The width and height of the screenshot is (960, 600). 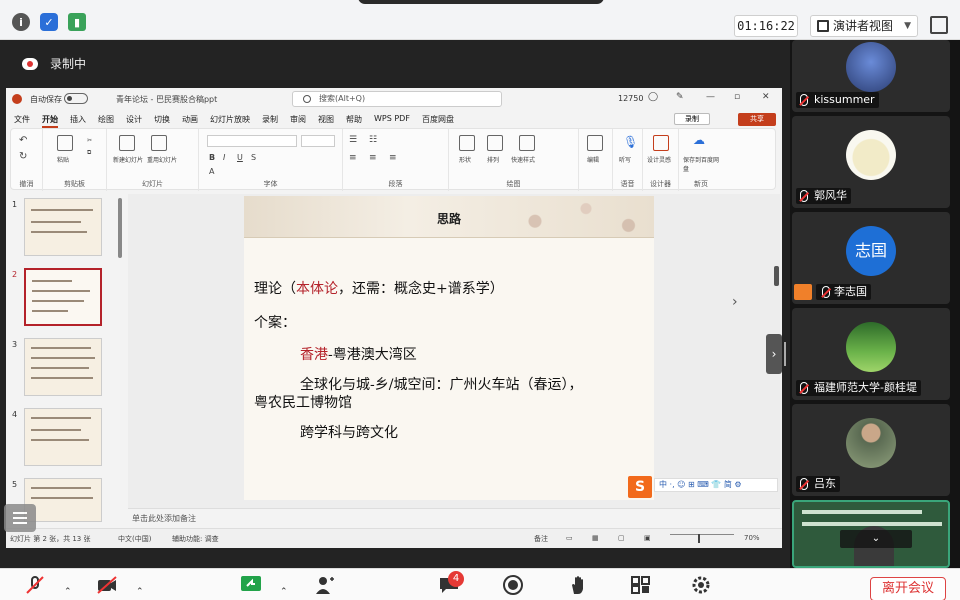 I want to click on file-name: 青年论坛 - 巴民赛股合稿ppt, so click(x=166, y=99).